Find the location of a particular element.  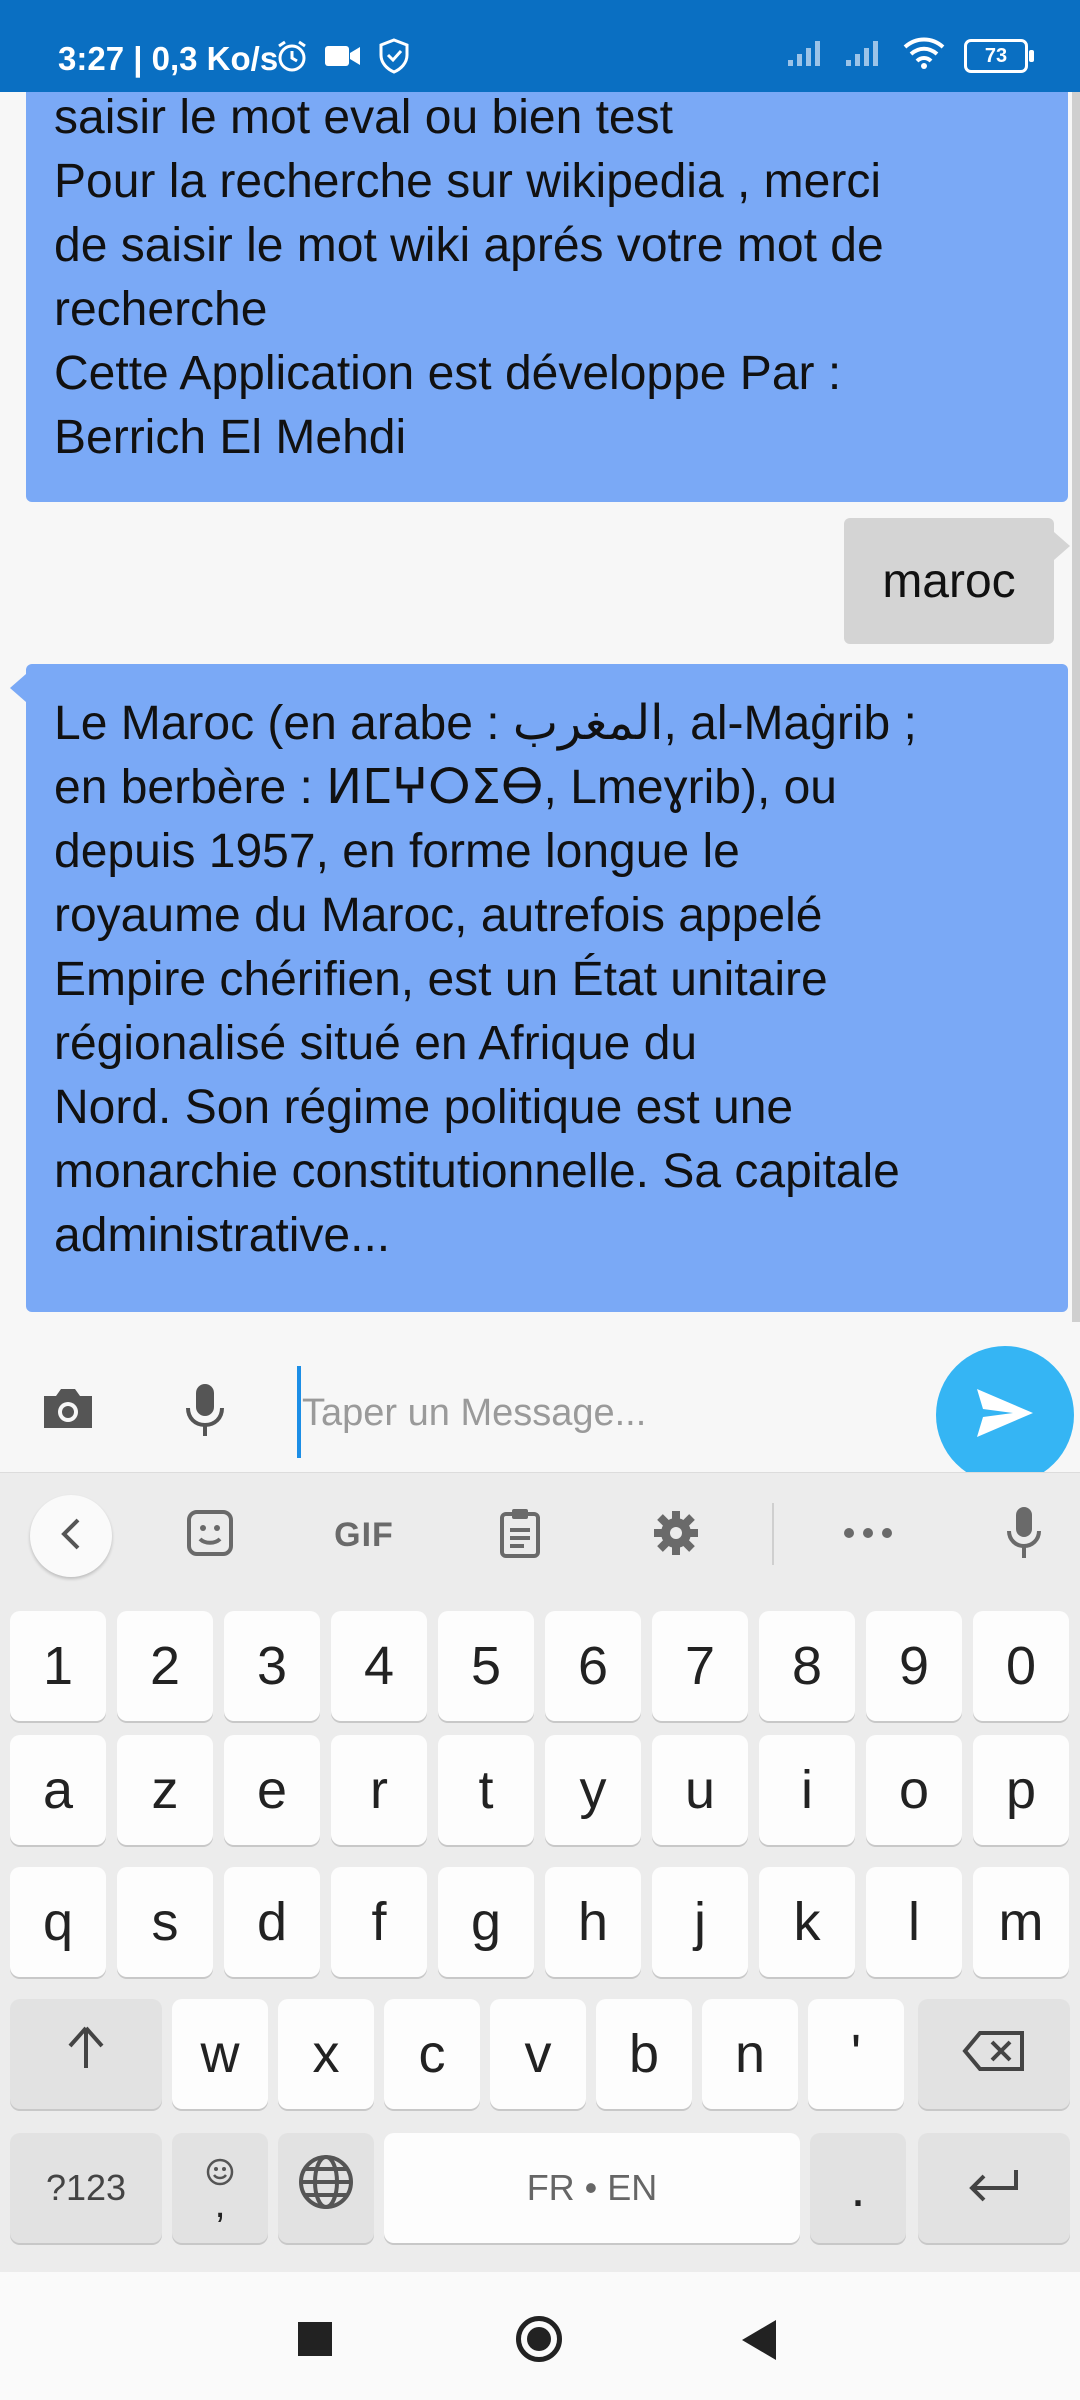

key-r: r is located at coordinates (379, 1790).